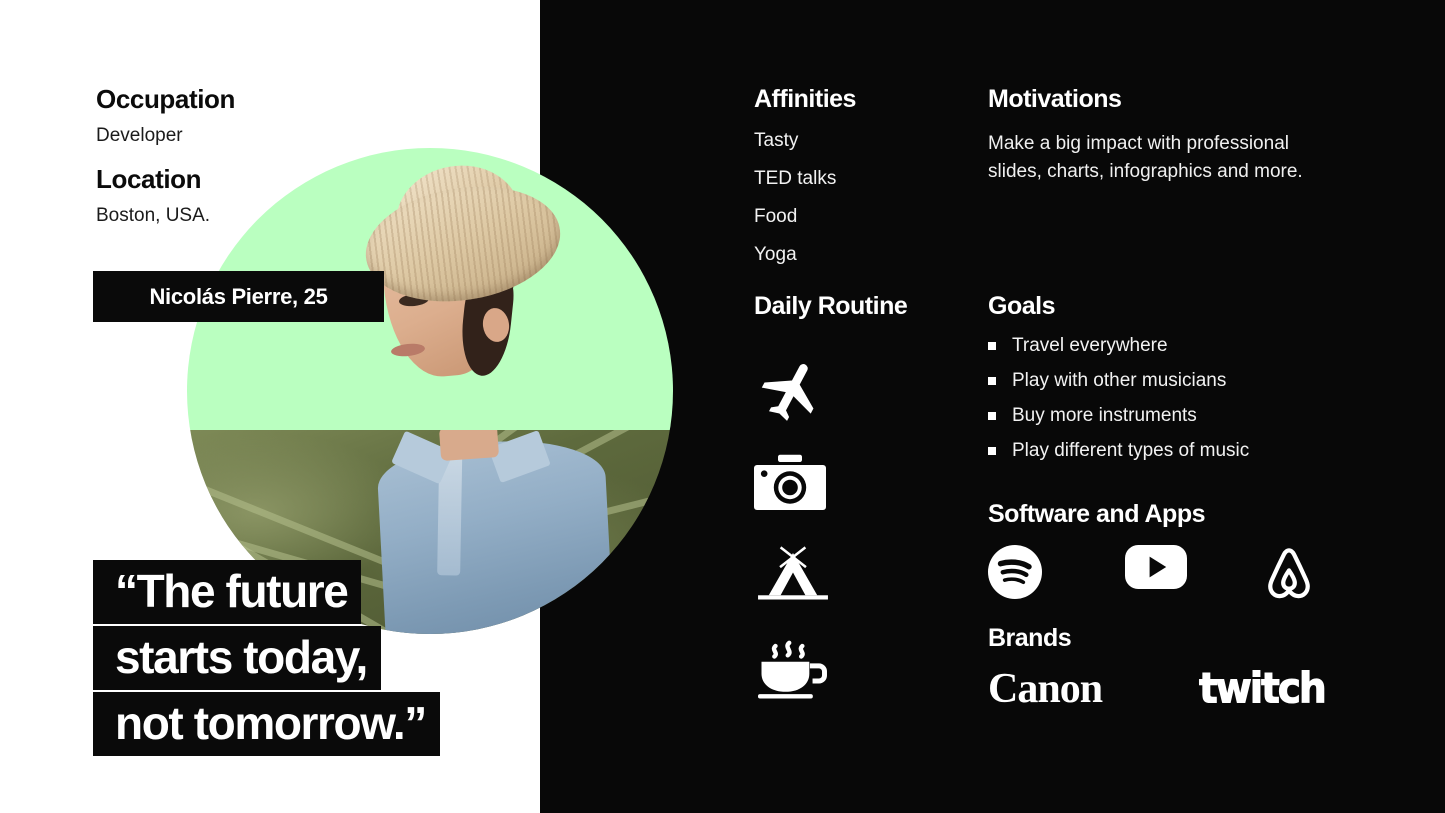  Describe the element at coordinates (227, 592) in the screenshot. I see `quote-line-1: “The future` at that location.